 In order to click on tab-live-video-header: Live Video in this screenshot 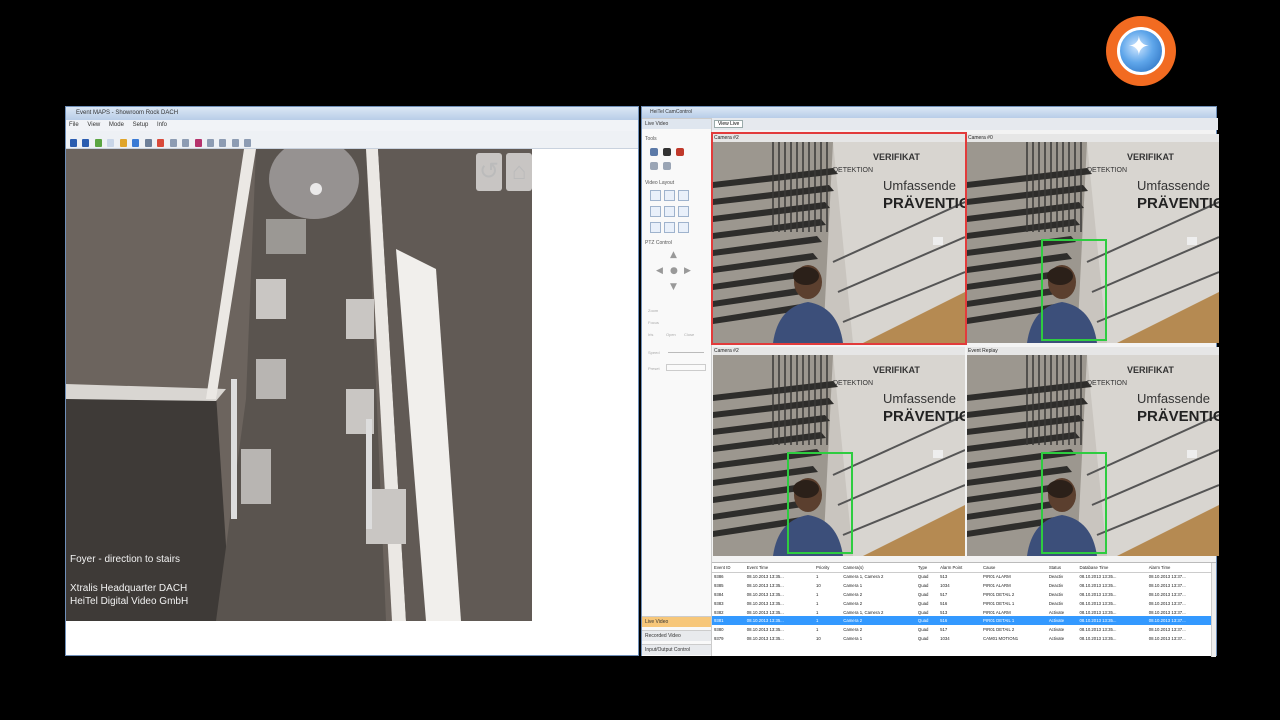, I will do `click(676, 123)`.